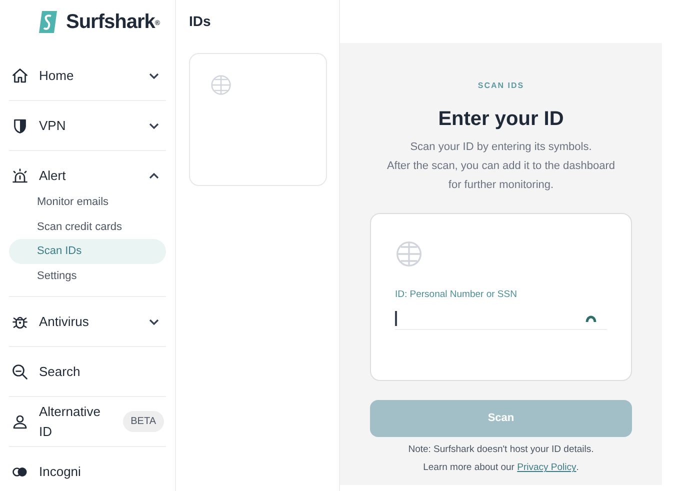 The image size is (696, 491). Describe the element at coordinates (200, 21) in the screenshot. I see `panel-title: IDs` at that location.